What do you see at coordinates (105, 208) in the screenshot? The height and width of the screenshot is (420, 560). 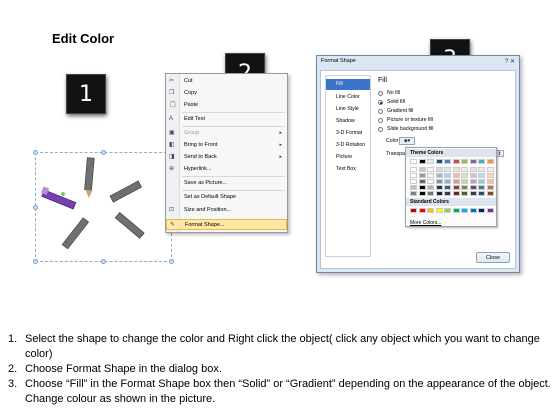 I see `pencil-figure` at bounding box center [105, 208].